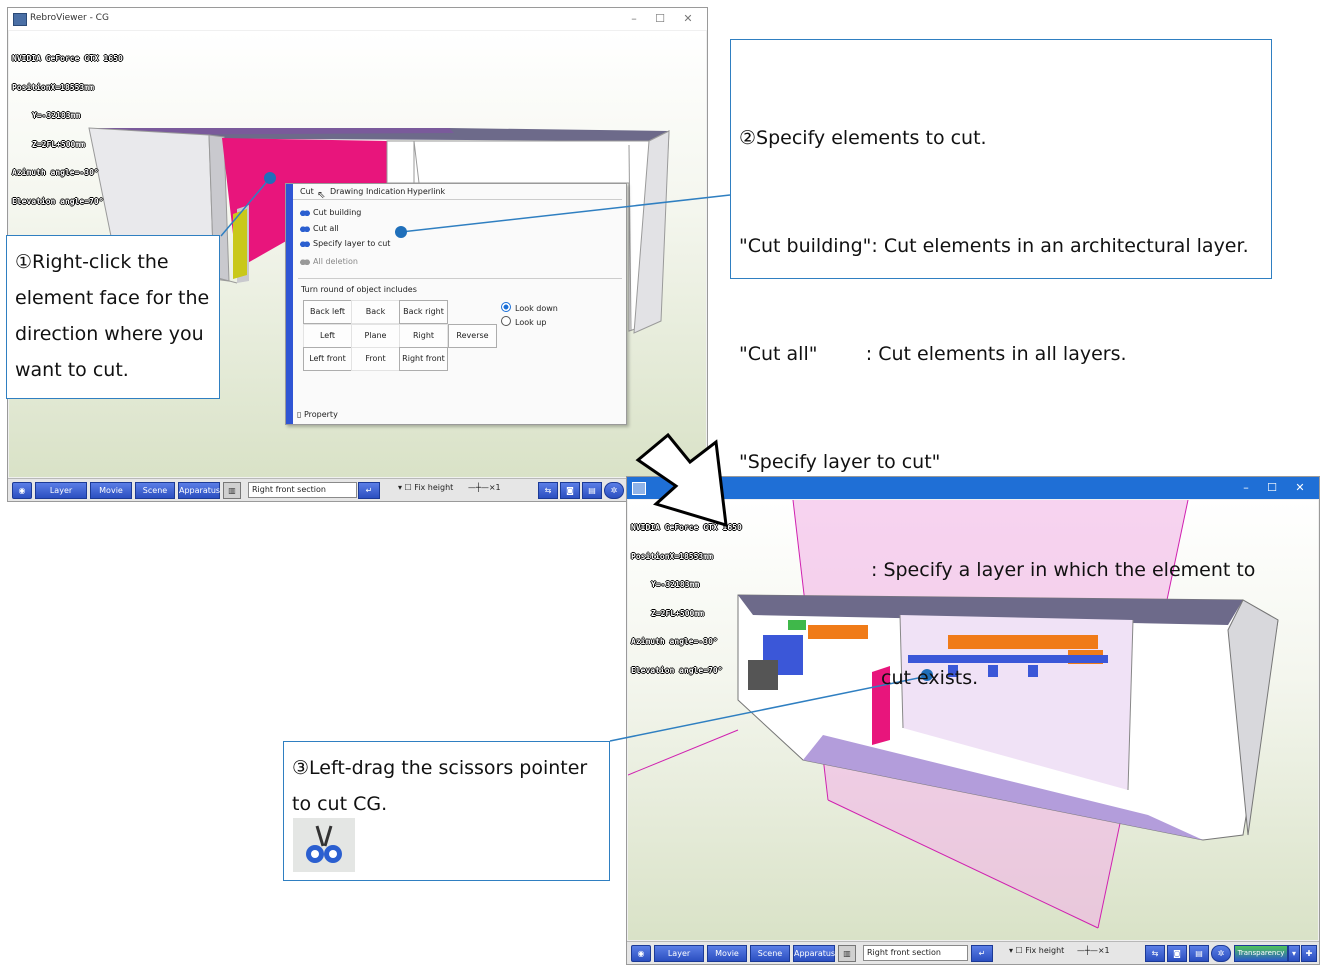 This screenshot has width=1320, height=965. Describe the element at coordinates (340, 804) in the screenshot. I see `callout3-line: to cut CG.` at that location.